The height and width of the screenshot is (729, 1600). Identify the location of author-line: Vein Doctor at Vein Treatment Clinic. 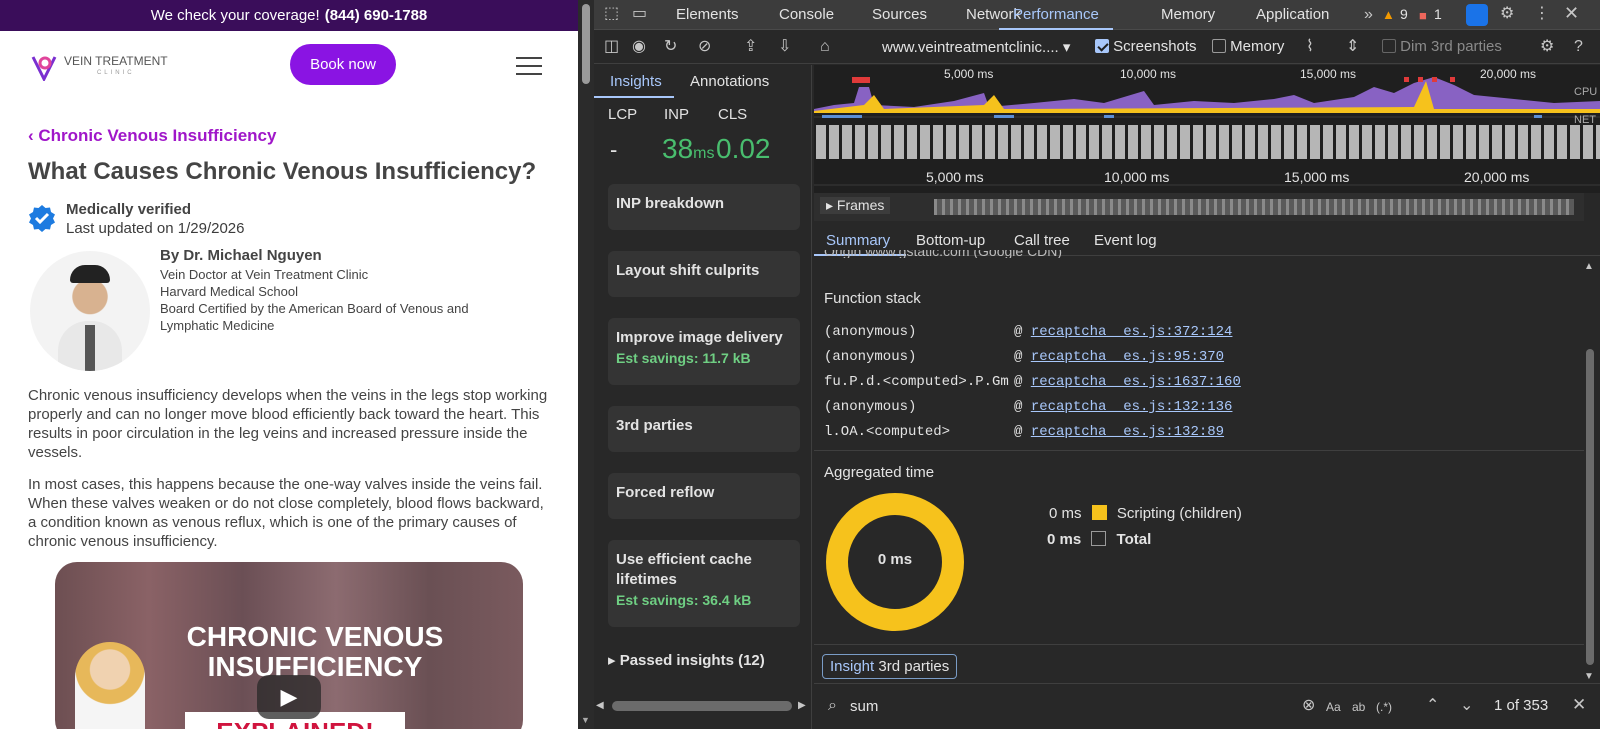
(264, 274).